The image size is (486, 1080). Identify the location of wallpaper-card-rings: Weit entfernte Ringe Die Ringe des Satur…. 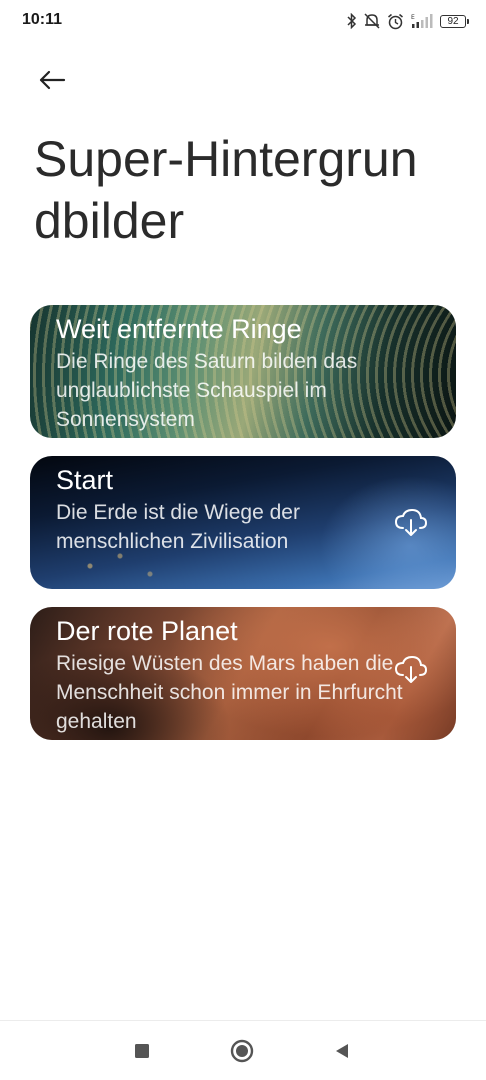
(243, 371).